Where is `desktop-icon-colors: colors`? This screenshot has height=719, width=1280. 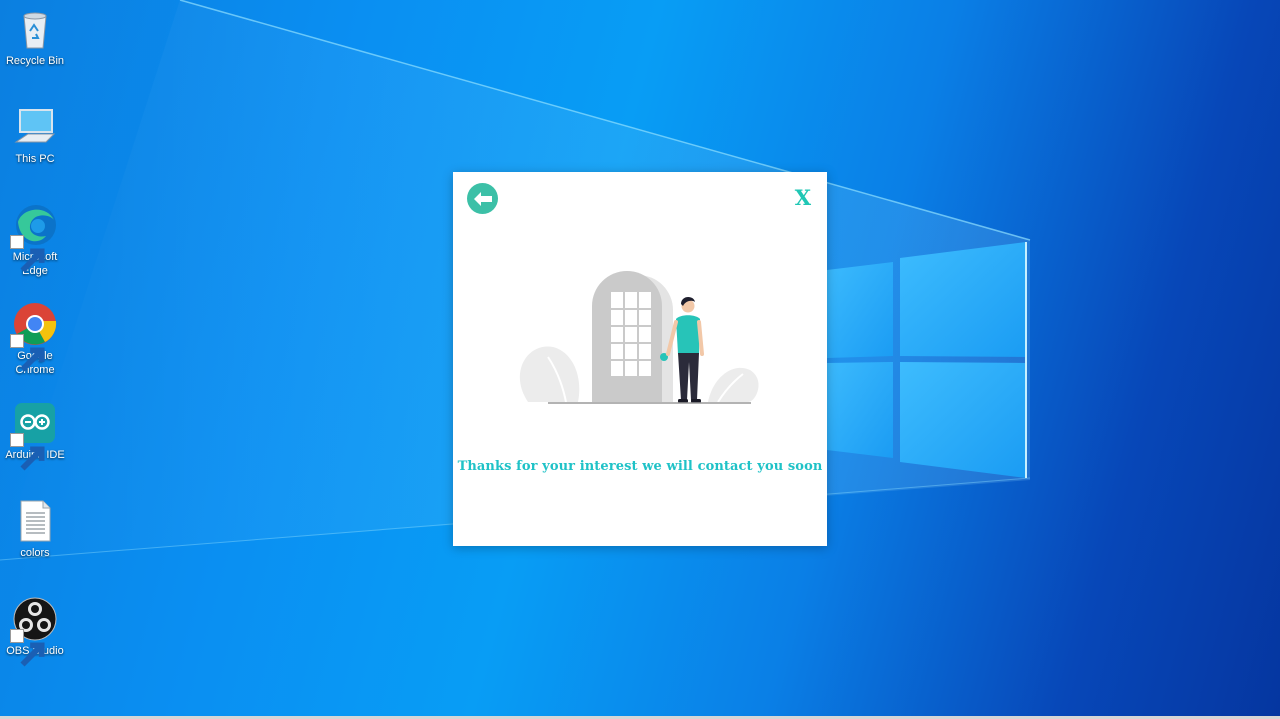 desktop-icon-colors: colors is located at coordinates (35, 529).